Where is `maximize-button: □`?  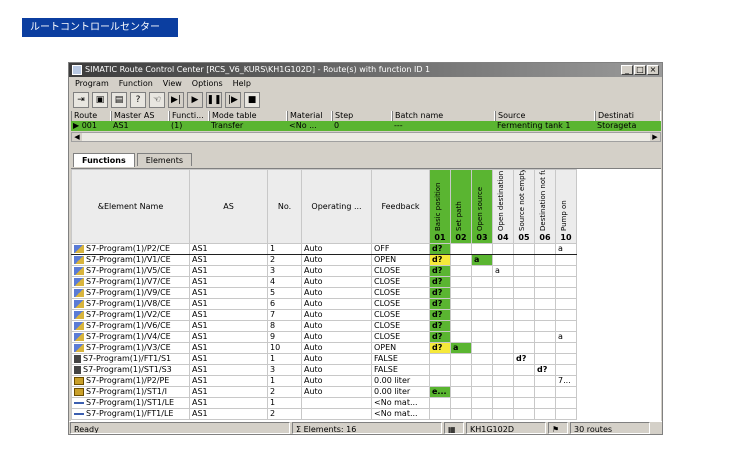
maximize-button: □ is located at coordinates (640, 70).